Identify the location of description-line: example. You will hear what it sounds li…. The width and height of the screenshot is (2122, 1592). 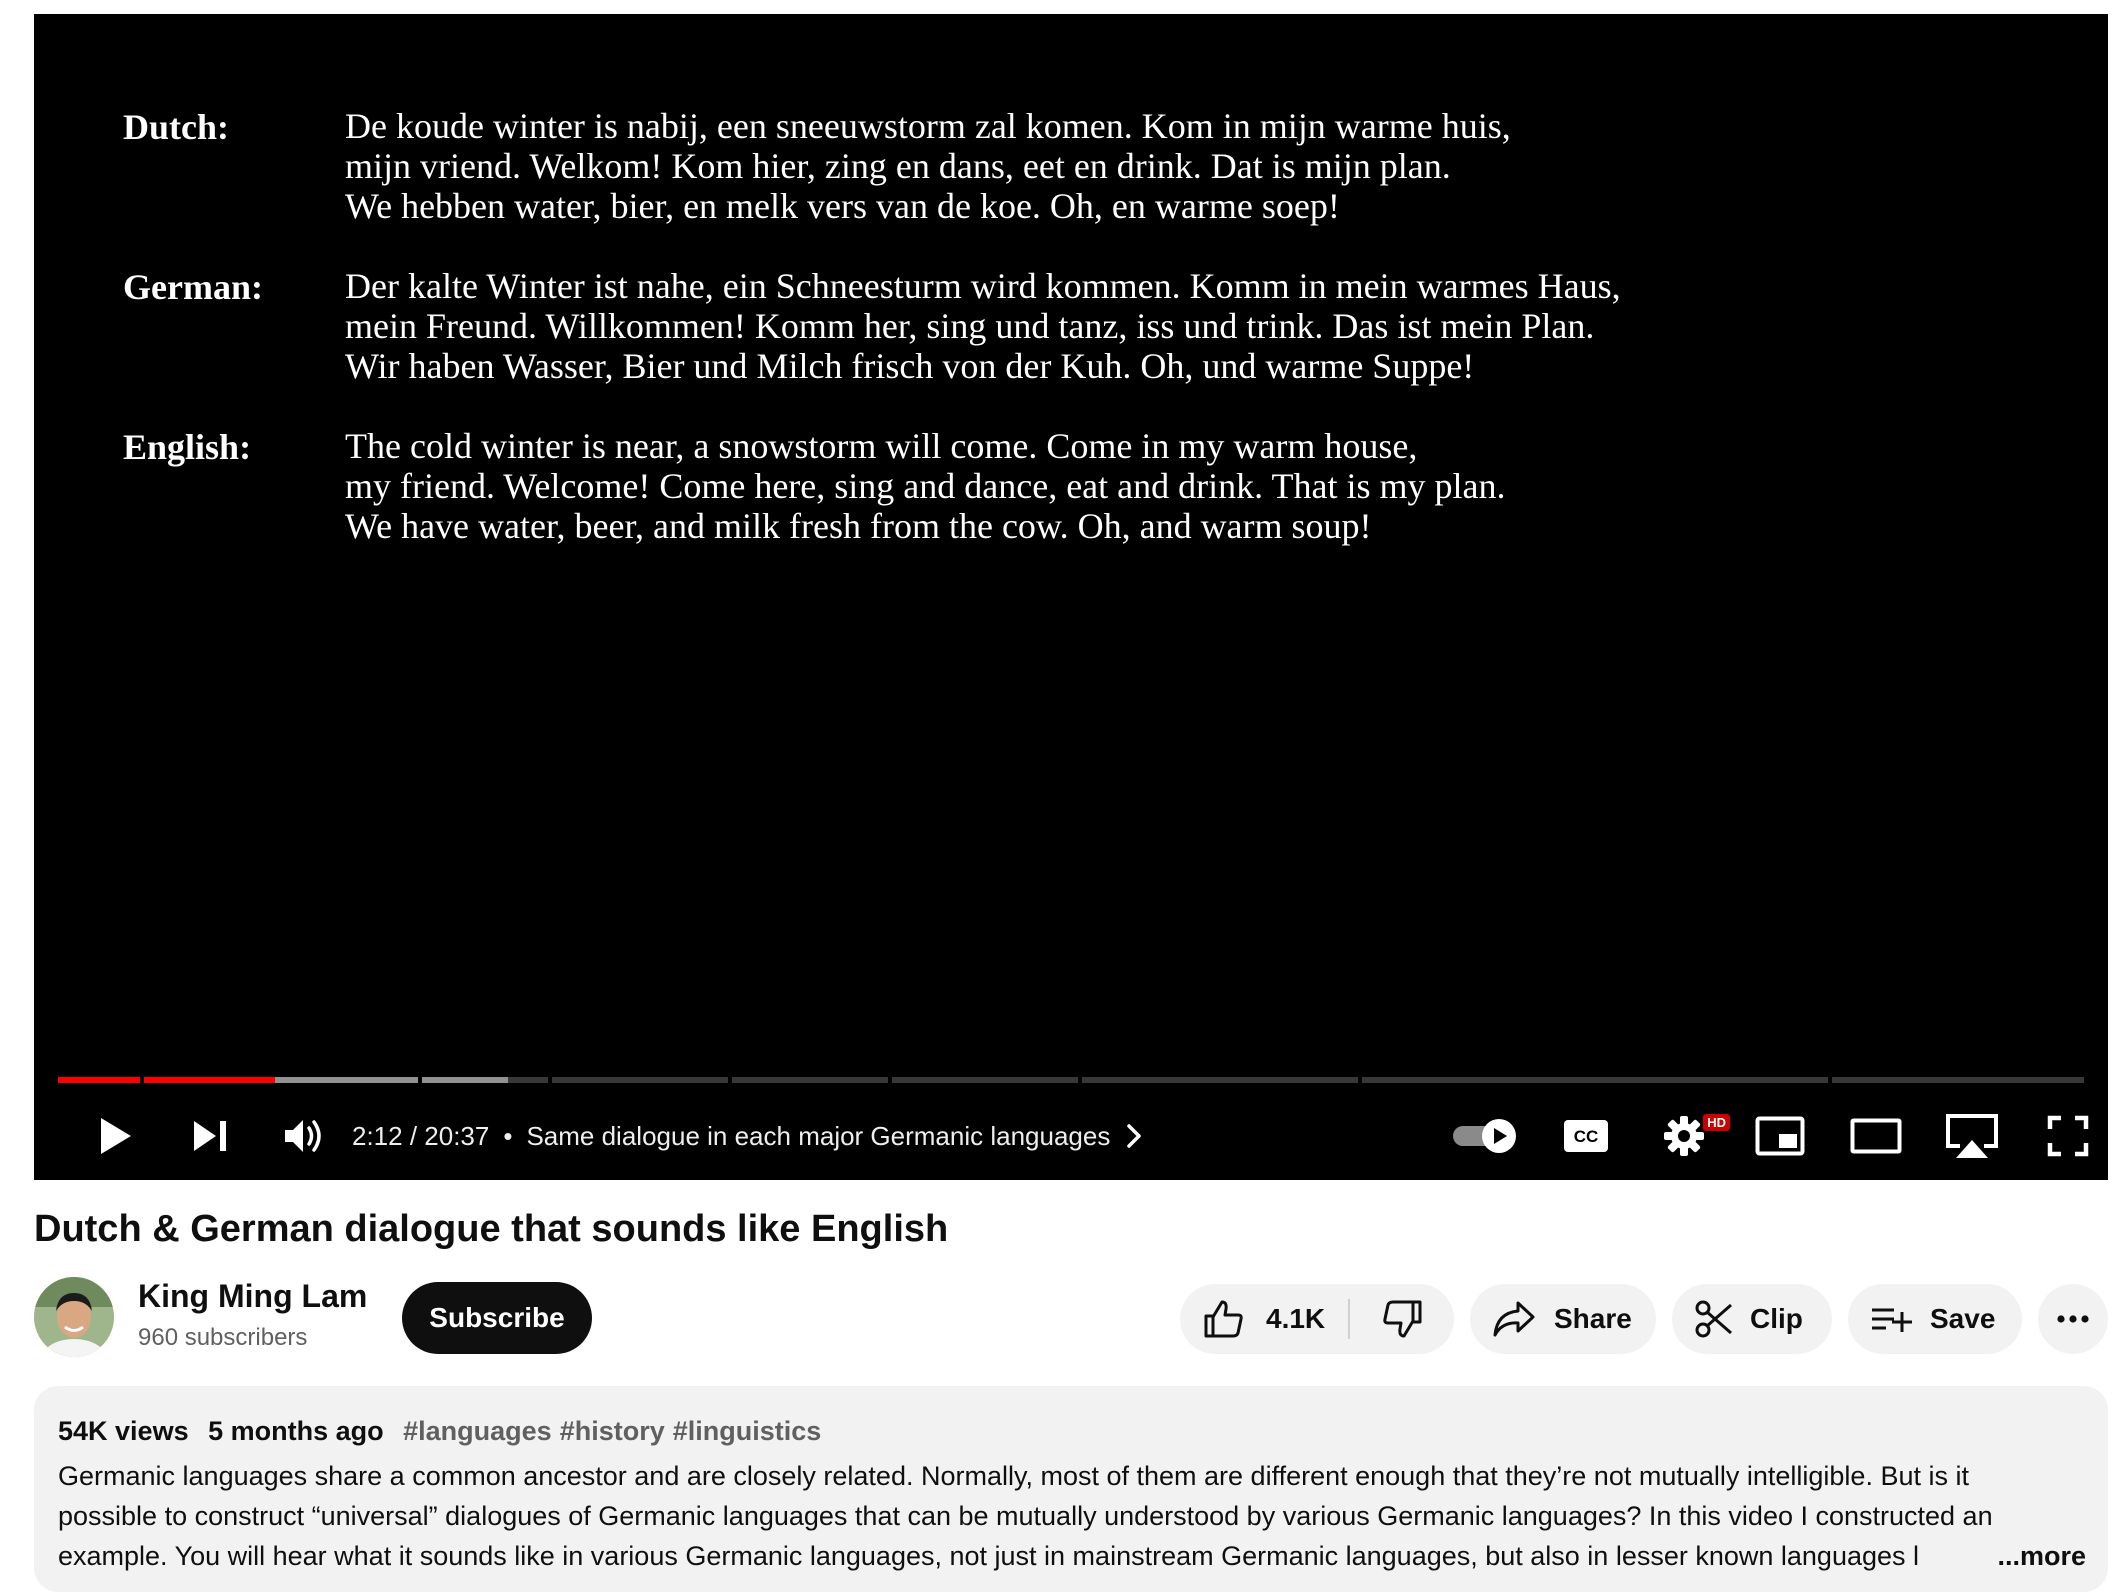
(989, 1556).